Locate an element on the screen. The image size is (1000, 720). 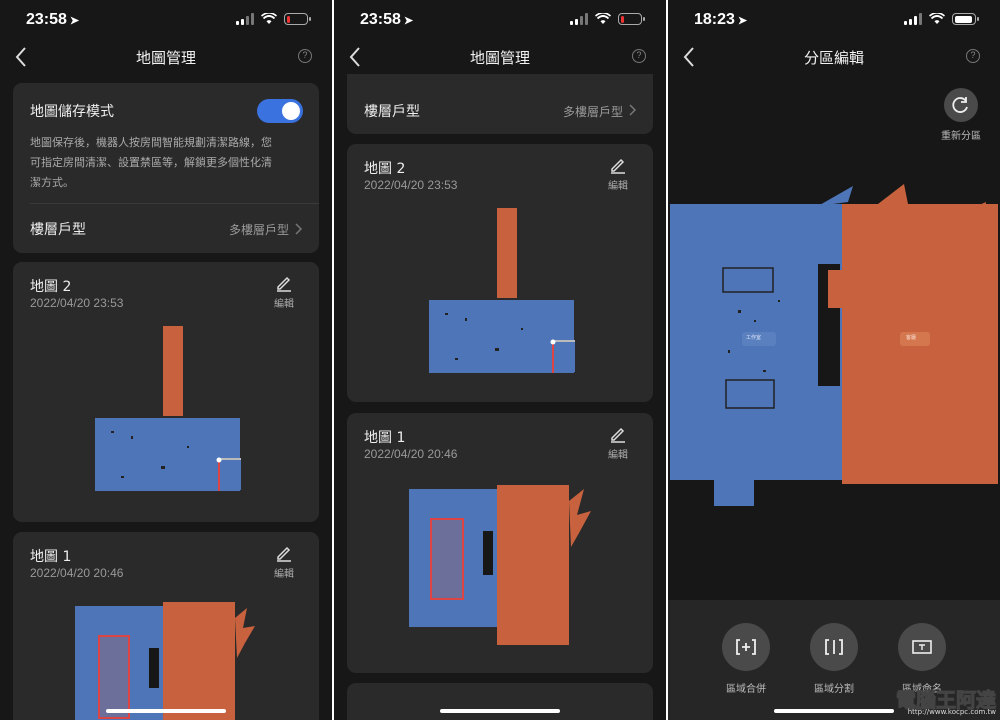
map-storage-mode-title: 地圖儲存模式 is located at coordinates (72, 112).